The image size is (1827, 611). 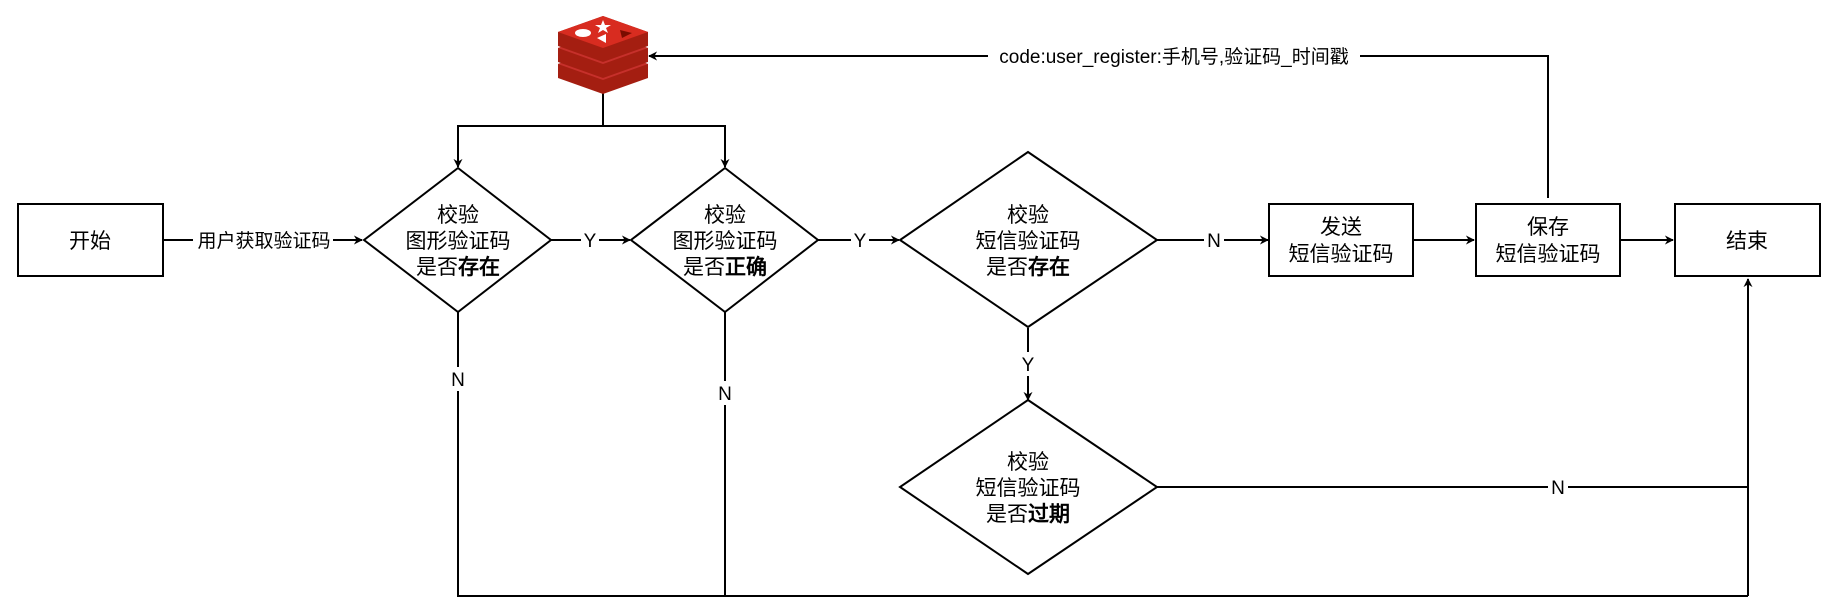 I want to click on check-img-exist-line3: 是否存在, so click(x=458, y=267).